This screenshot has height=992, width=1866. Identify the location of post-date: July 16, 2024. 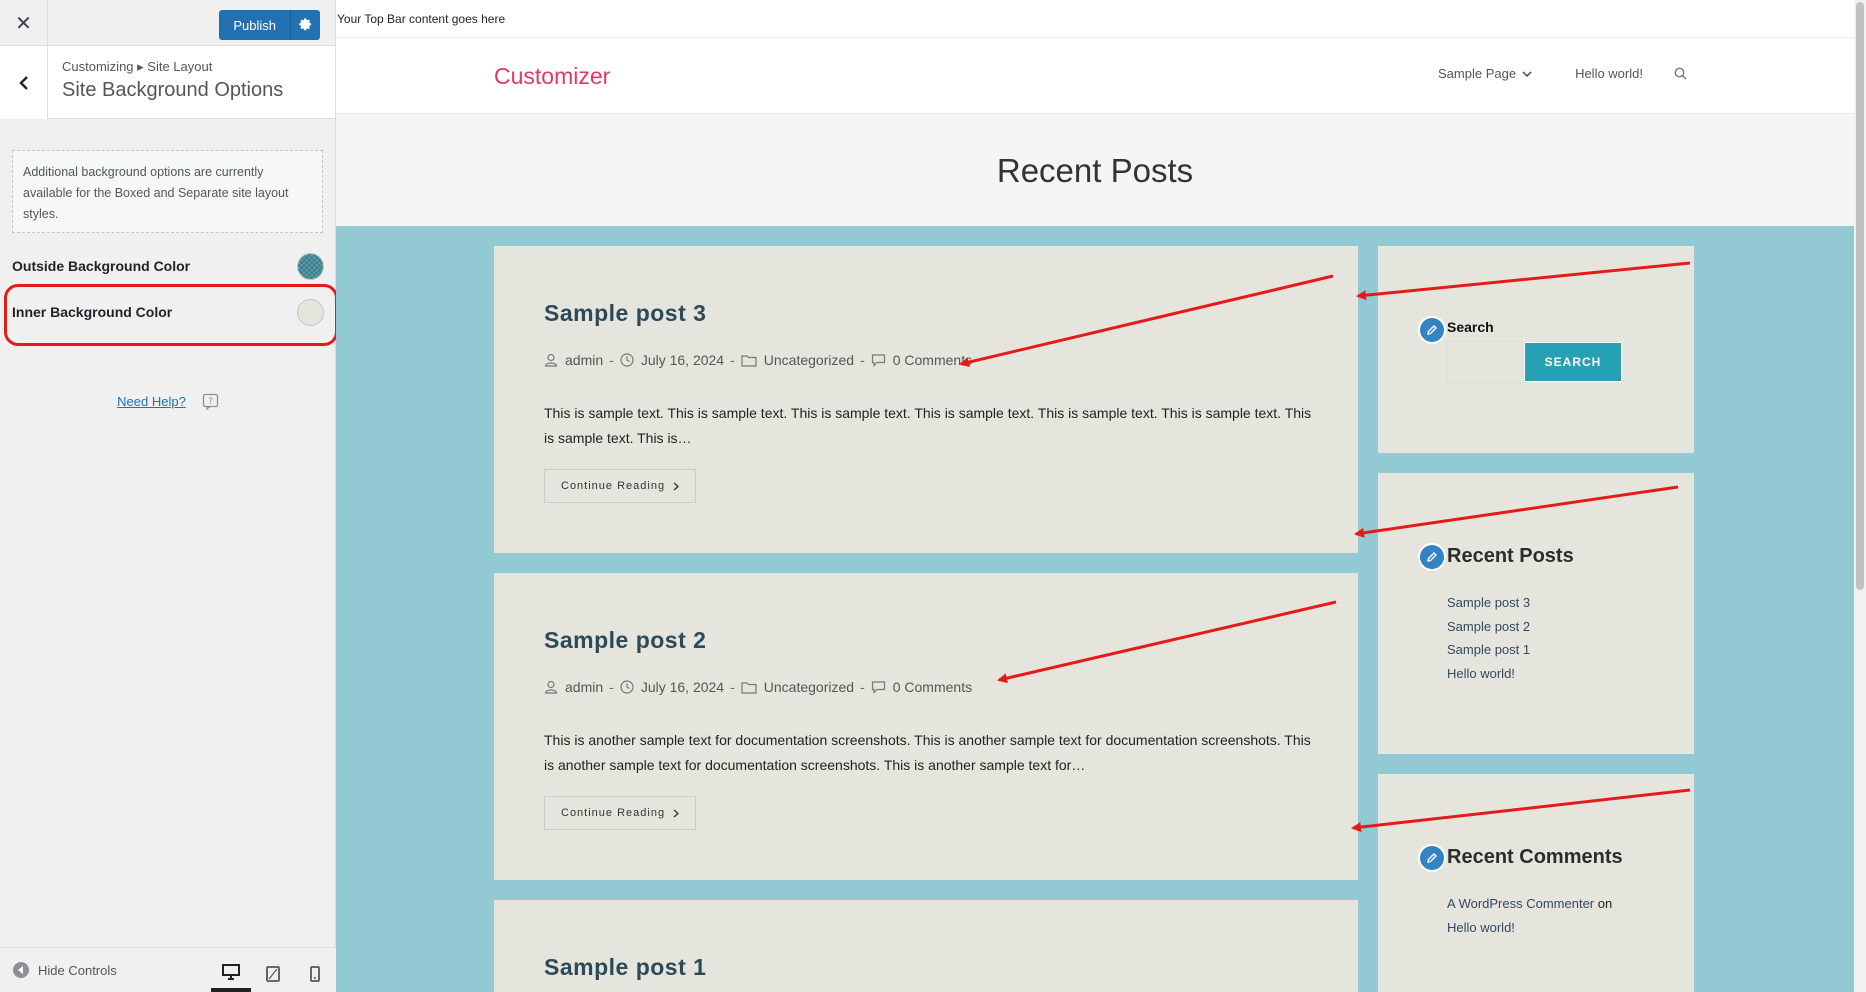
(672, 687).